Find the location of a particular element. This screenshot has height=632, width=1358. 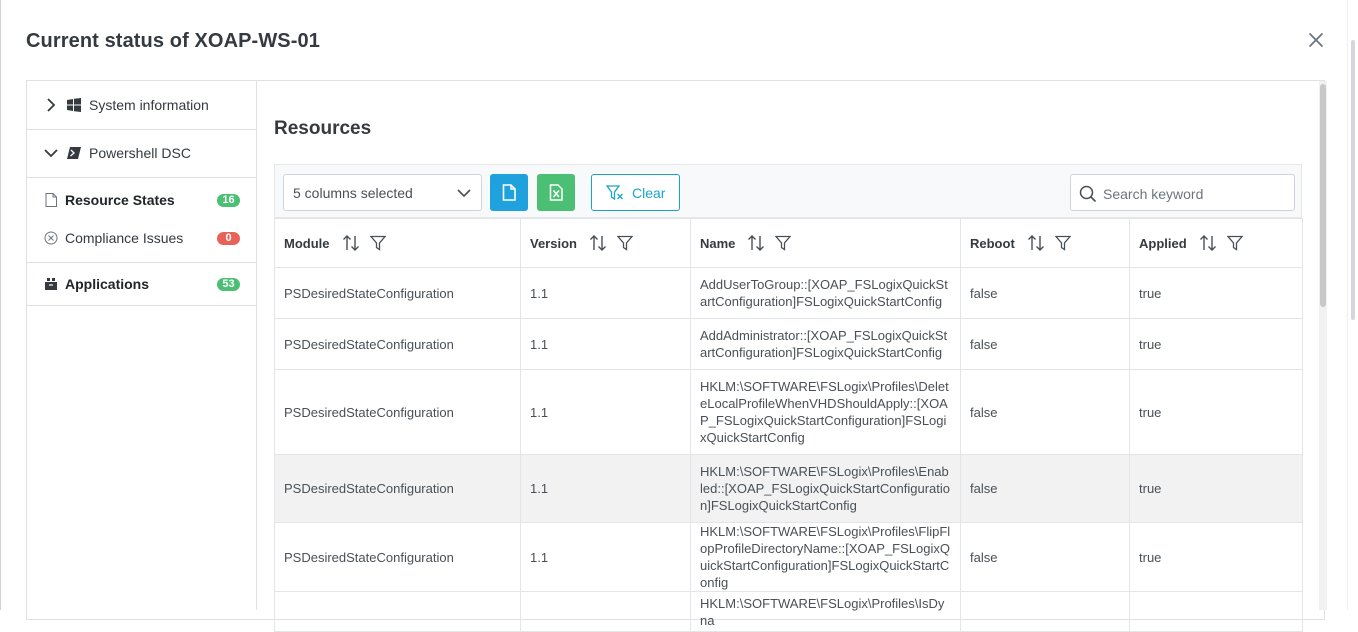

column-header: Name is located at coordinates (825, 243).